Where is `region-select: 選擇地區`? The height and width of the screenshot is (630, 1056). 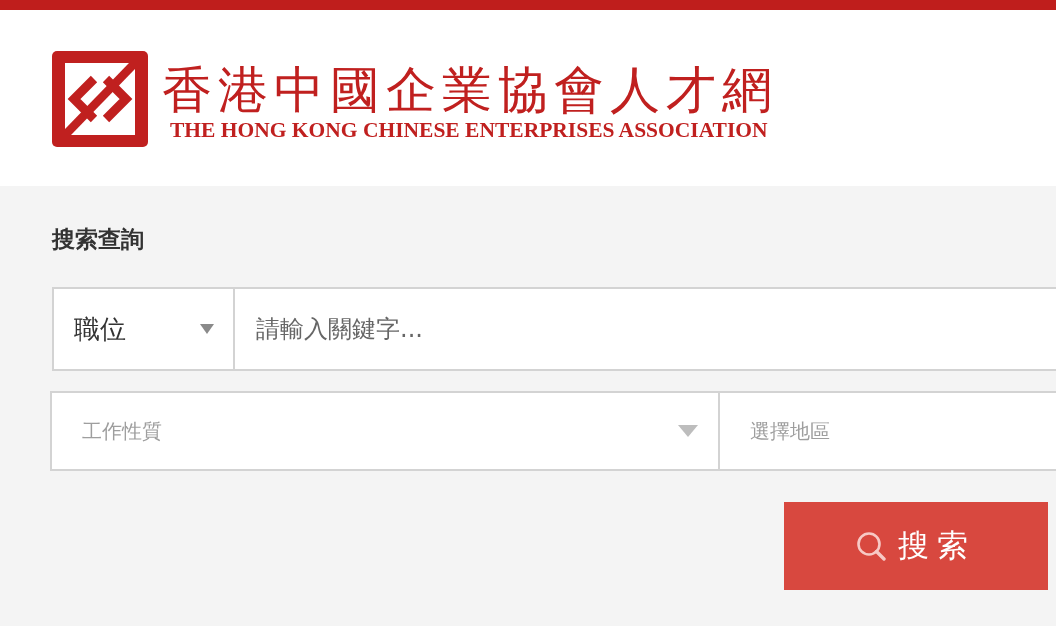 region-select: 選擇地區 is located at coordinates (888, 431).